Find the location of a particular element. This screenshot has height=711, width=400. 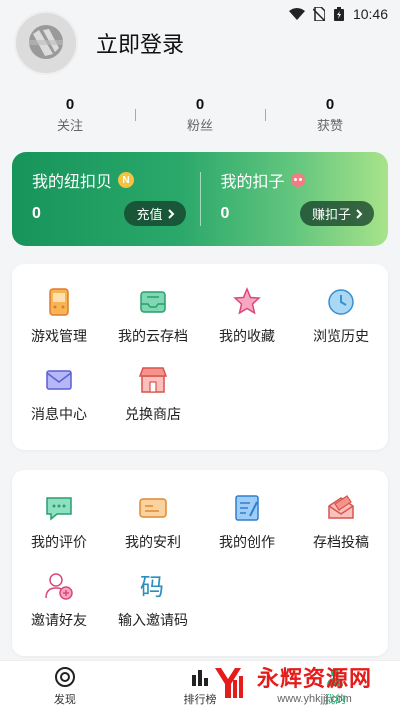

grid-item-submit-save: 存档投稿 is located at coordinates (341, 522).